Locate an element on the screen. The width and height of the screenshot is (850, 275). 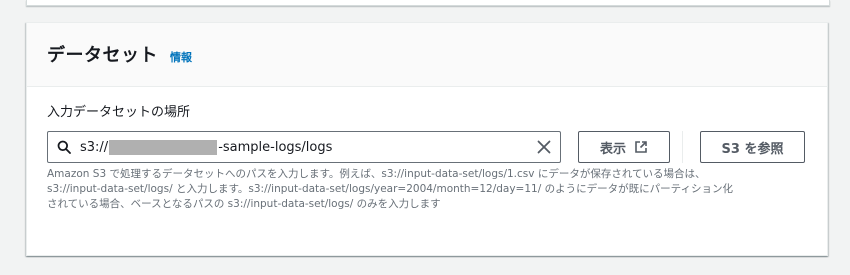
dataset-location-label: 入力データセットの場所 is located at coordinates (119, 112).